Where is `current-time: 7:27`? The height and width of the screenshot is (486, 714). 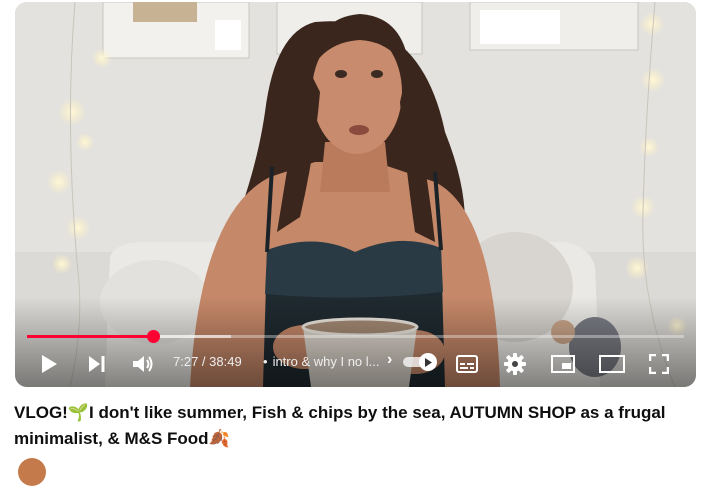 current-time: 7:27 is located at coordinates (186, 361).